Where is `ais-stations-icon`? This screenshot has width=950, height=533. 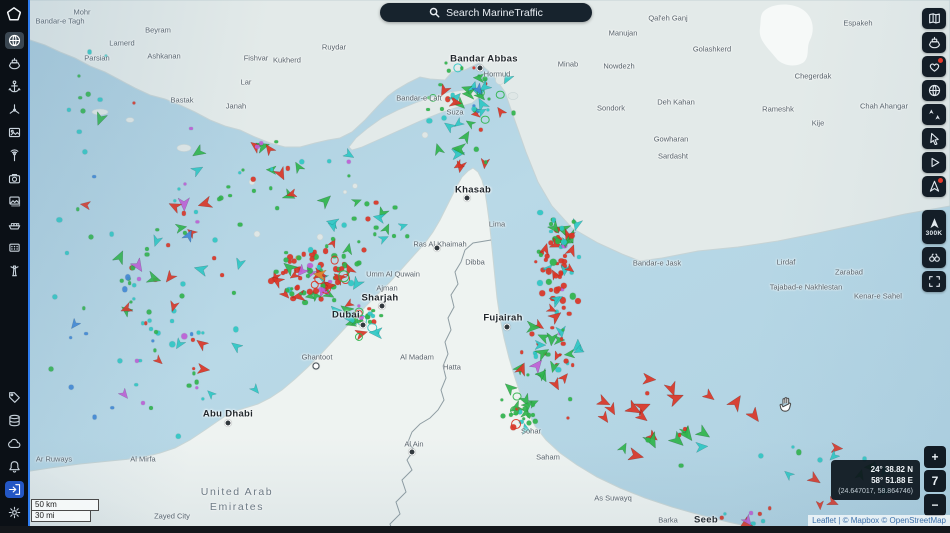
ais-stations-icon is located at coordinates (14, 155).